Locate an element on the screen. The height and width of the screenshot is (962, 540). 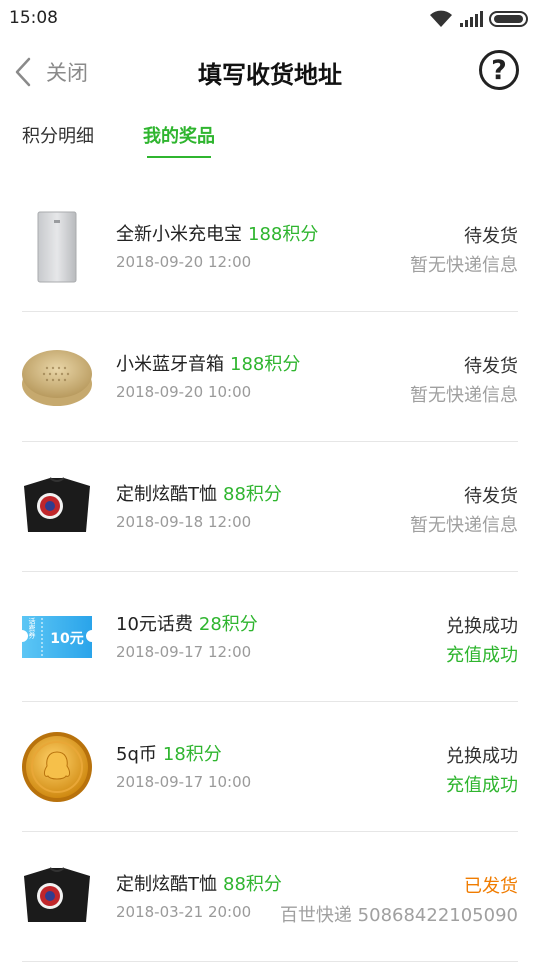
power-bank-icon is located at coordinates (57, 247).